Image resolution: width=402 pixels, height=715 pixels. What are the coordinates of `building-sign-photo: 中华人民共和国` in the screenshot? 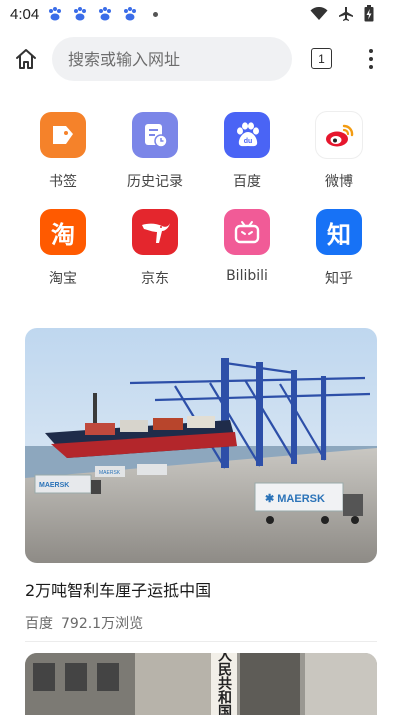 It's located at (201, 684).